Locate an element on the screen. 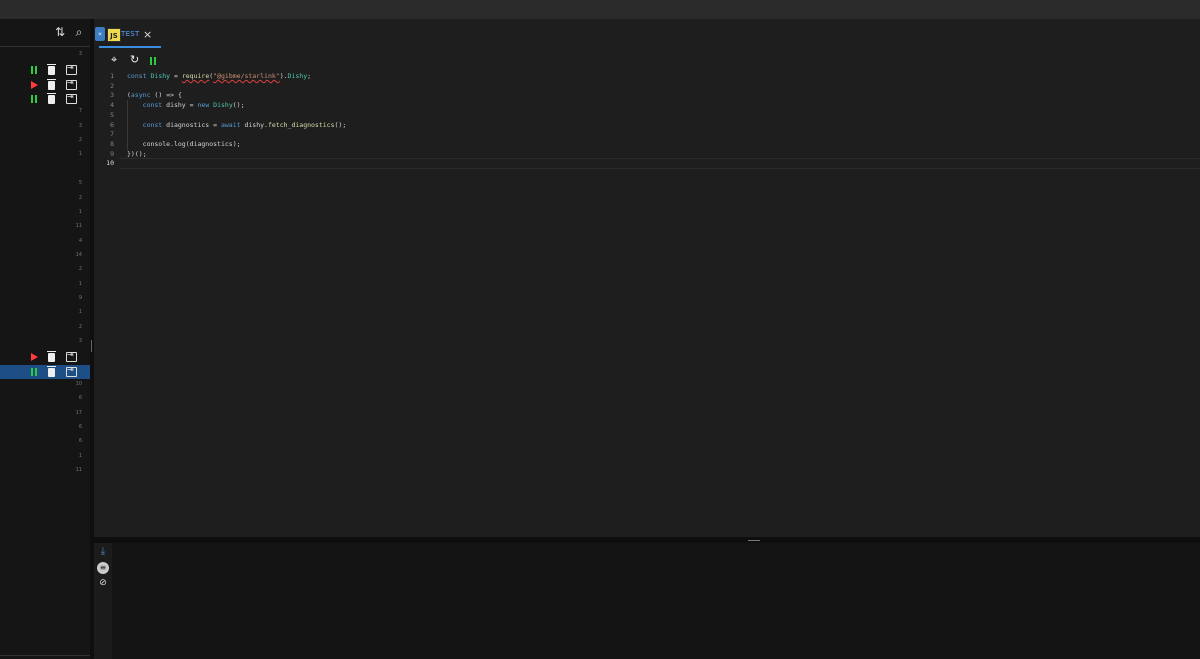  sidebar-row: 7 is located at coordinates (45, 113).